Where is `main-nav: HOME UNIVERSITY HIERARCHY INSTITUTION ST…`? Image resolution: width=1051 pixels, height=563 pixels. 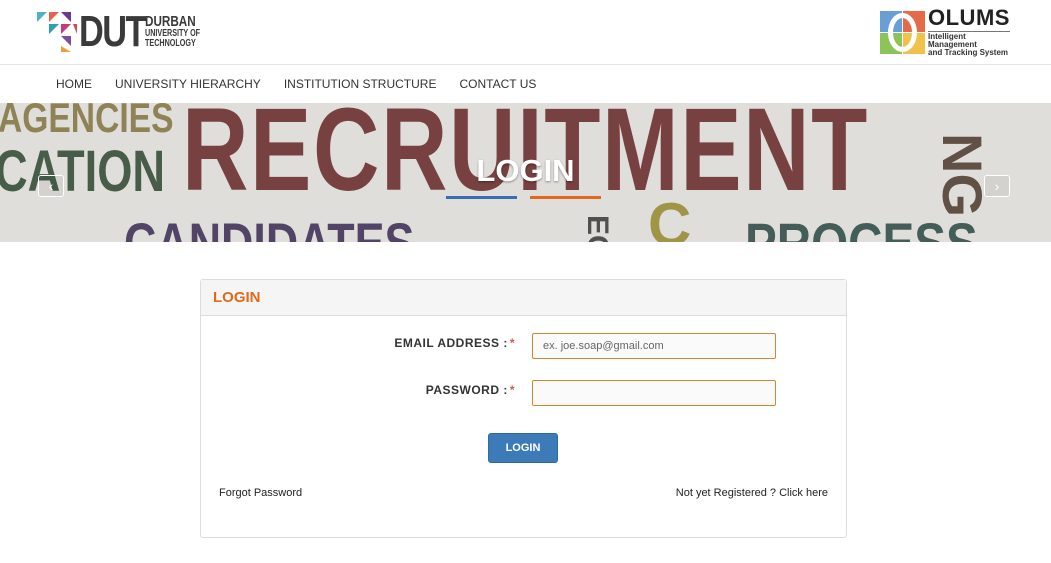
main-nav: HOME UNIVERSITY HIERARCHY INSTITUTION ST… is located at coordinates (525, 84).